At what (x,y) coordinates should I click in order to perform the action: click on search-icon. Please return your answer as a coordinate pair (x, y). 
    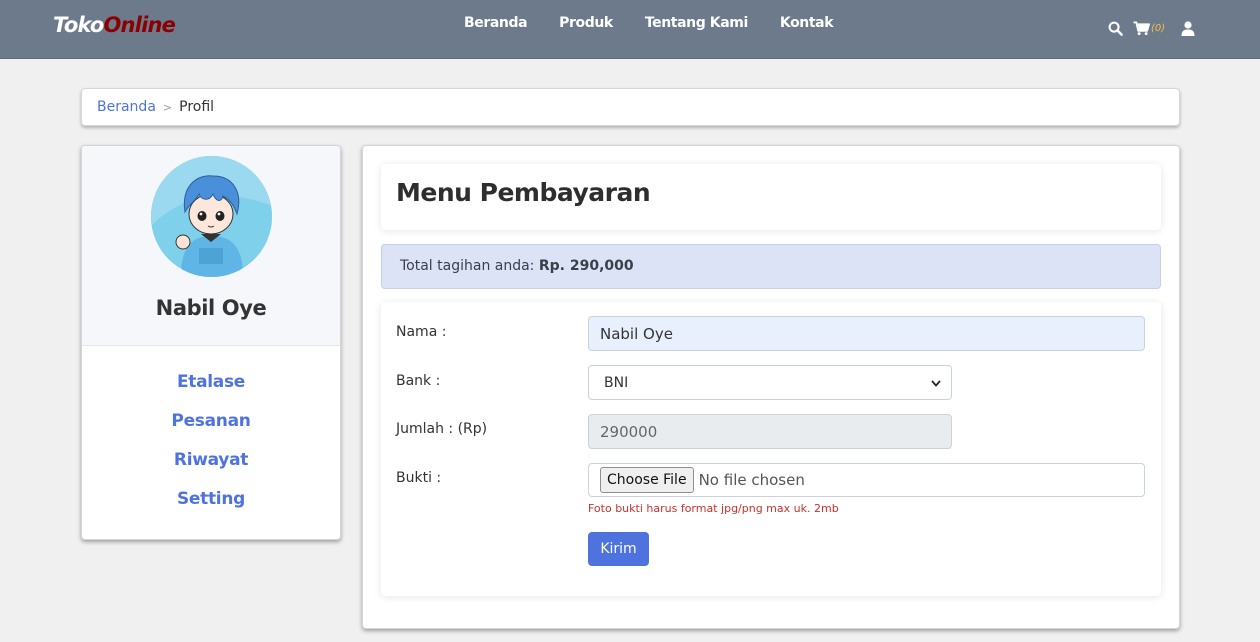
    Looking at the image, I should click on (1115, 28).